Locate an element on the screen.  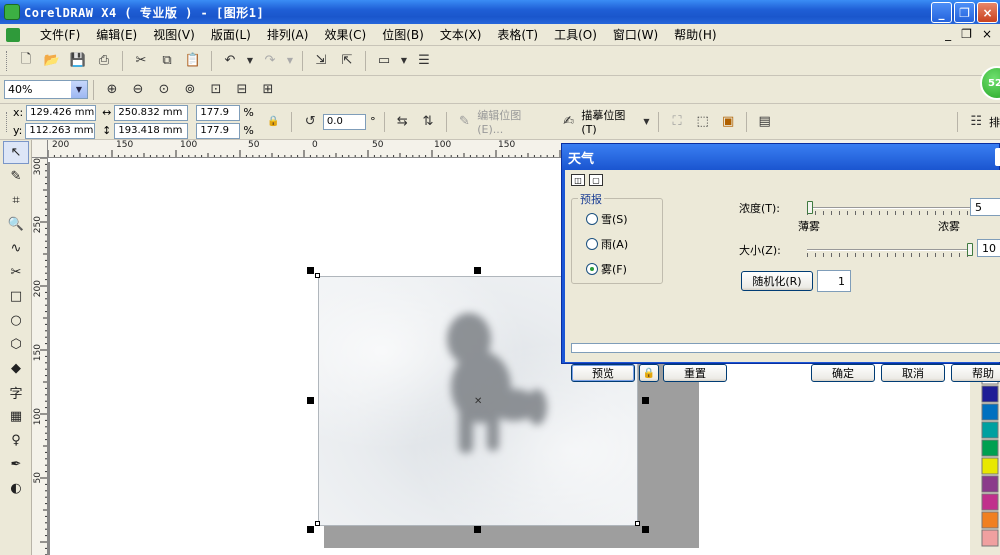
preview-single-icon: ▢ is located at coordinates (596, 180).